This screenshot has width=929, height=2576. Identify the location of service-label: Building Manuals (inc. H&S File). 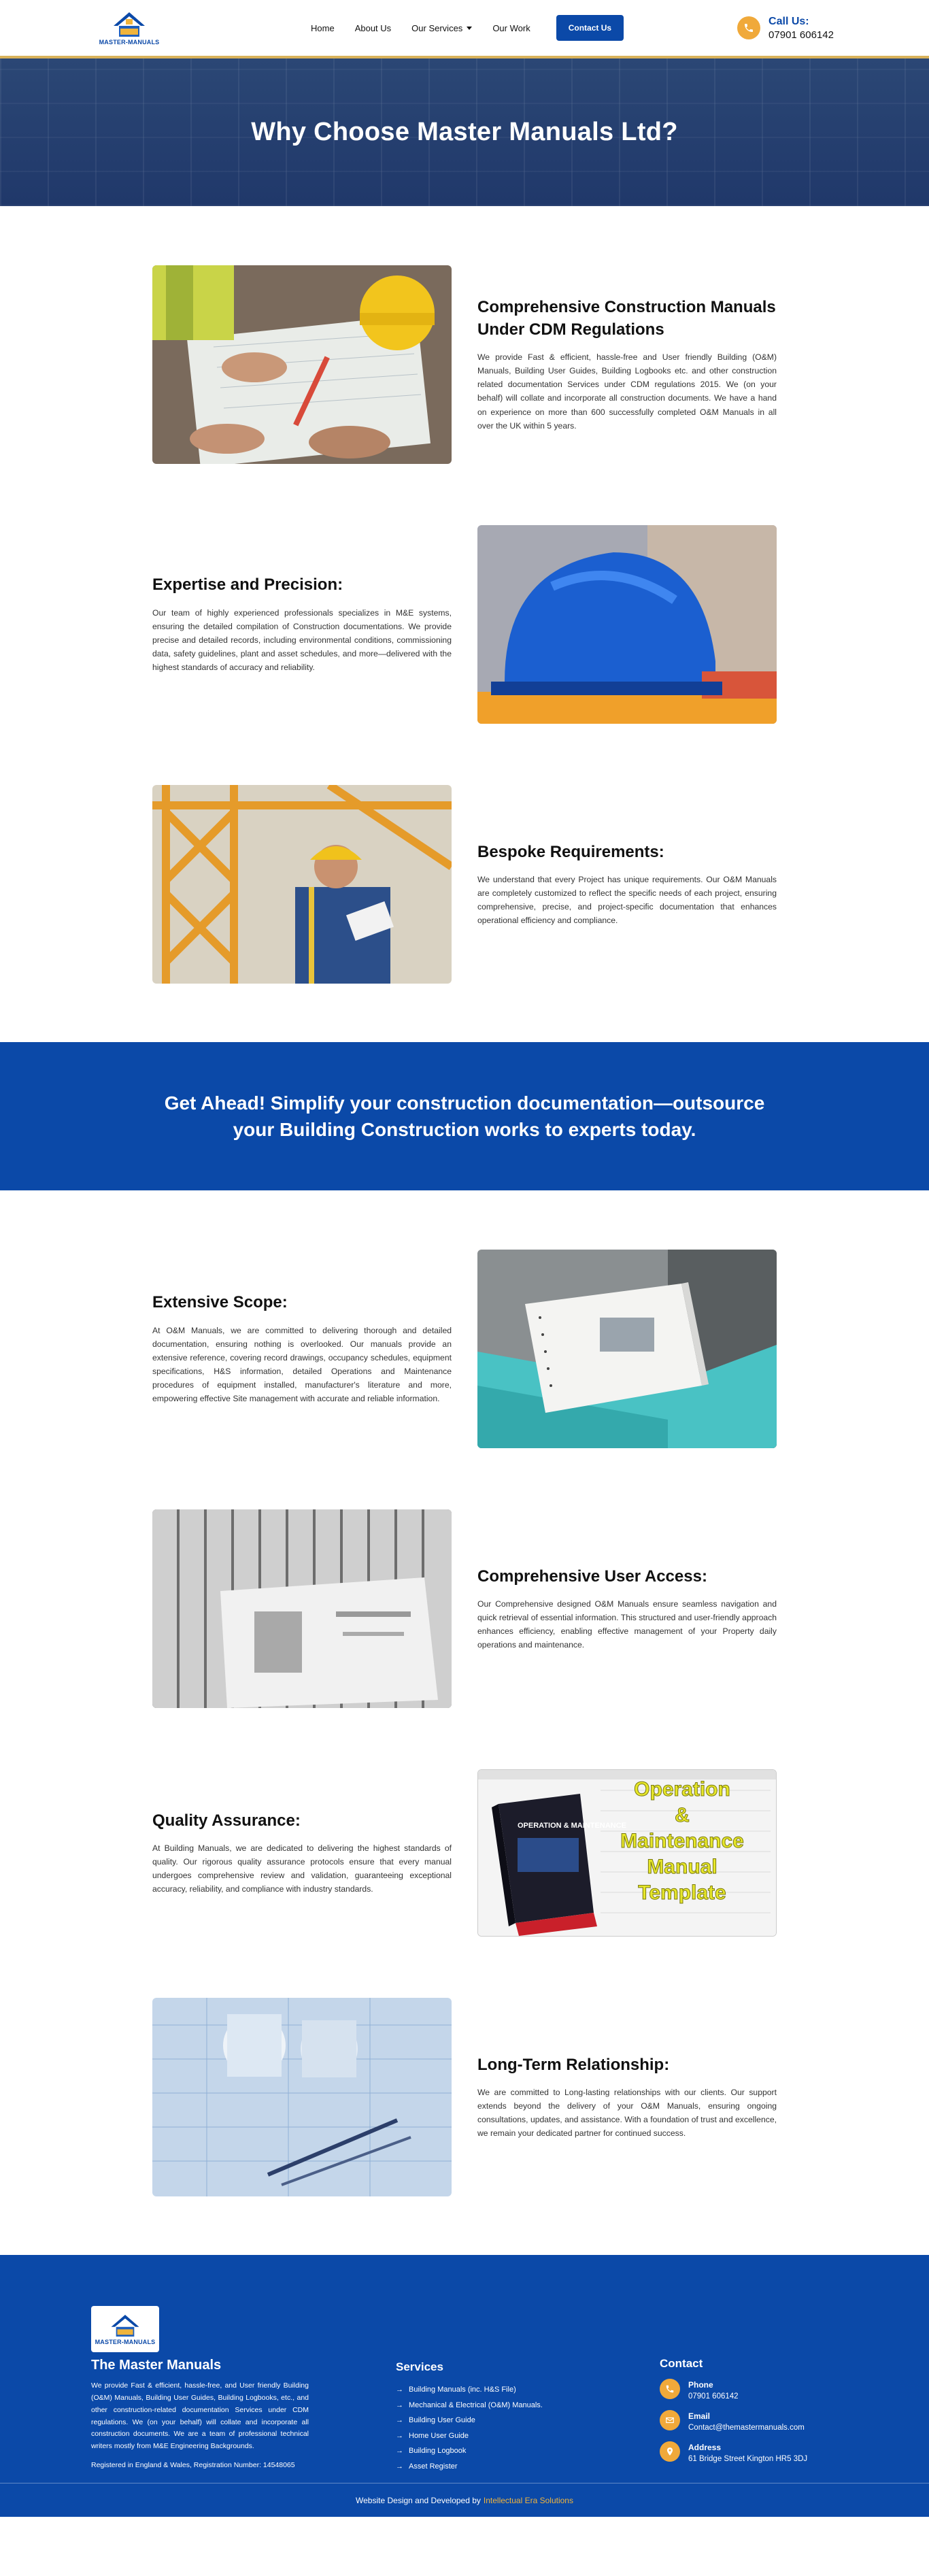
(462, 2390).